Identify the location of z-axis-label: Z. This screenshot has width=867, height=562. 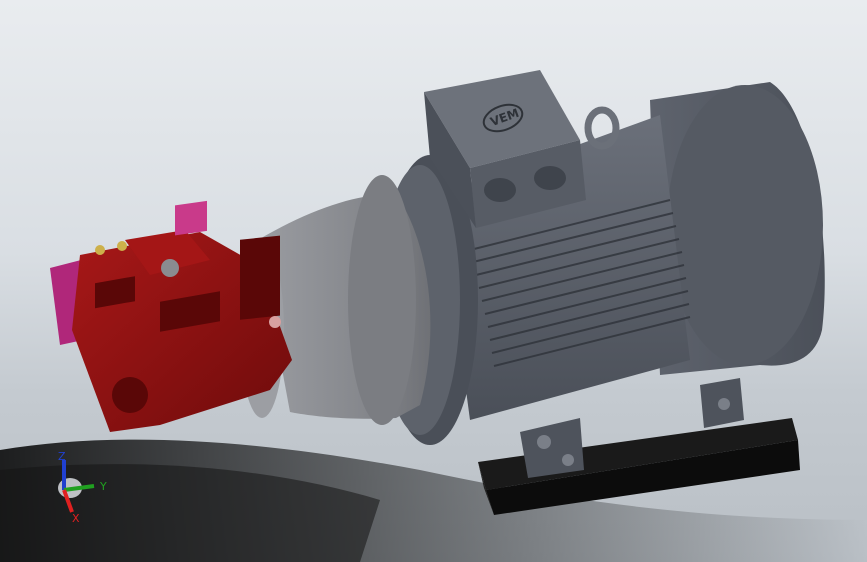
(62, 456).